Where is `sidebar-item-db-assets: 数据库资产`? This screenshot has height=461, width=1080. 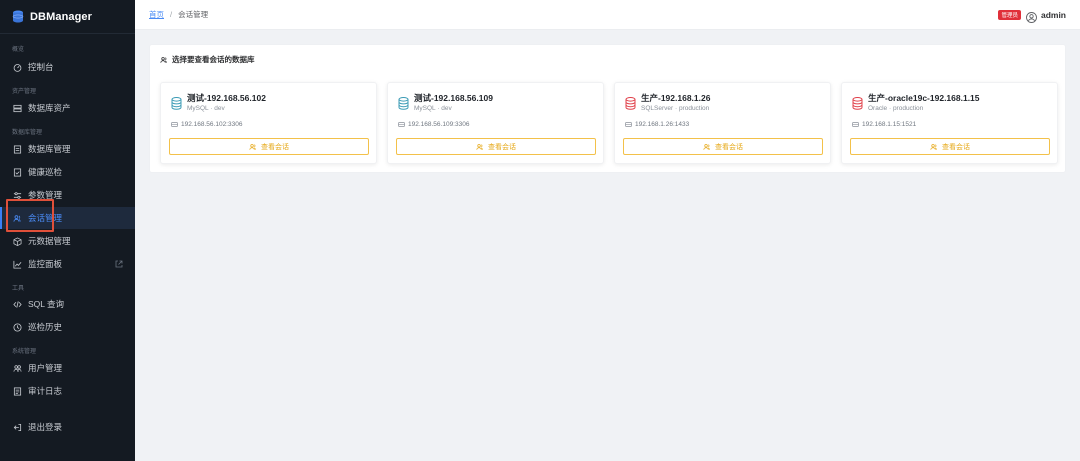
sidebar-item-db-assets: 数据库资产 is located at coordinates (67, 108).